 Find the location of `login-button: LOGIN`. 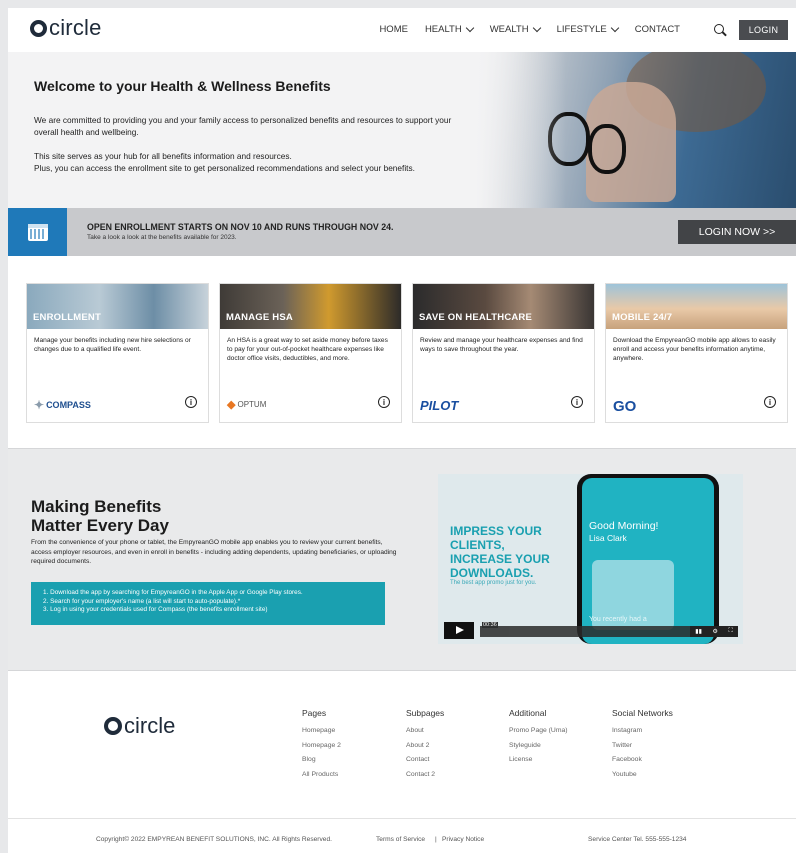

login-button: LOGIN is located at coordinates (763, 30).